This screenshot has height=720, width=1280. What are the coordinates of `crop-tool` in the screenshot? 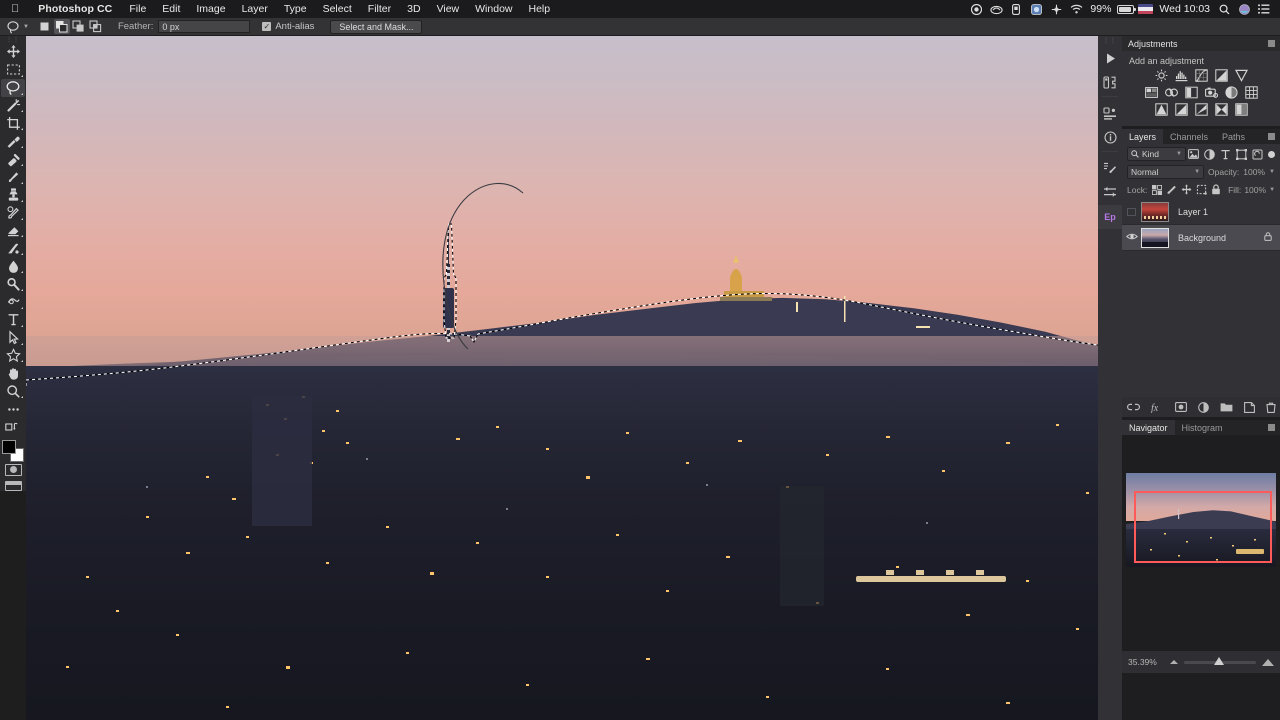 It's located at (13, 123).